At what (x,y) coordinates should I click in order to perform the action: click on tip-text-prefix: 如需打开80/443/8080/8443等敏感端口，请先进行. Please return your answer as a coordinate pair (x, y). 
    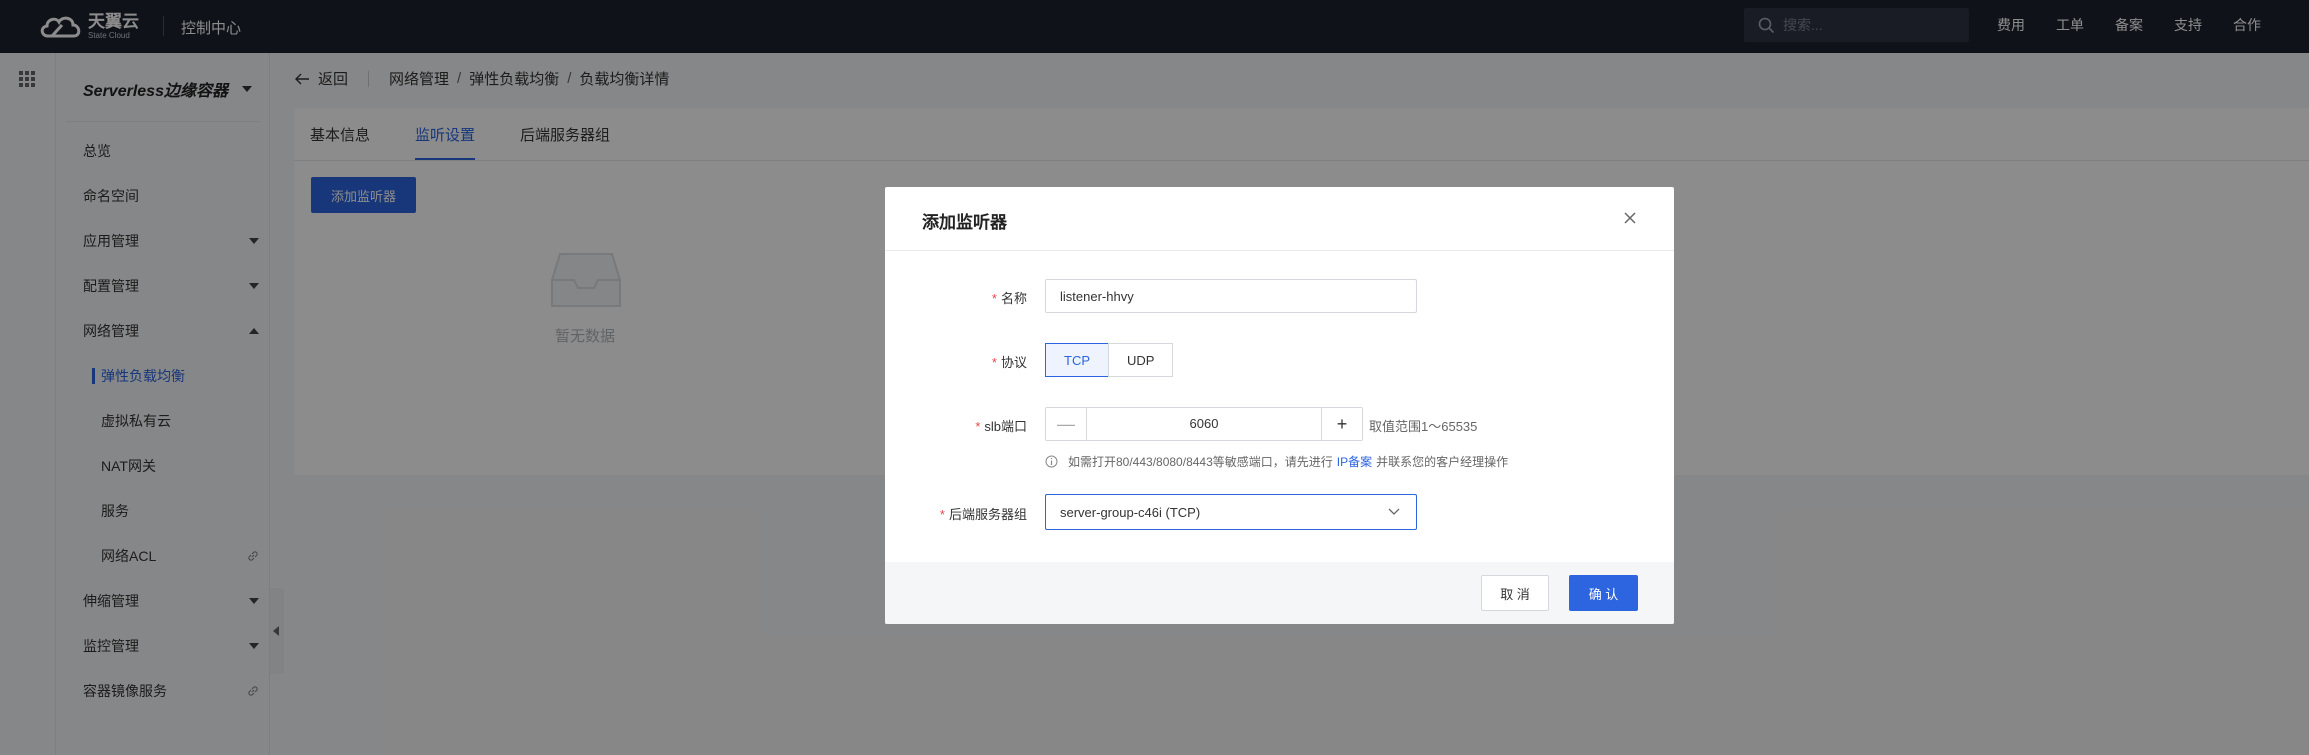
    Looking at the image, I should click on (1200, 462).